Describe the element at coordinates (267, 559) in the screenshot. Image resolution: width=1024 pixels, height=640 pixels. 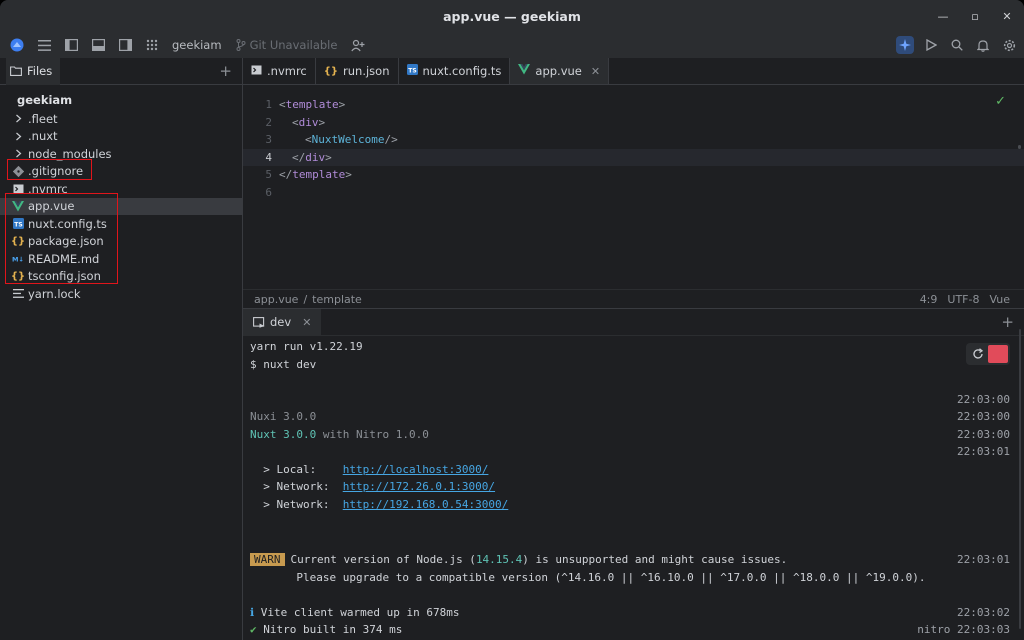
I see `warn-badge: WARN` at that location.